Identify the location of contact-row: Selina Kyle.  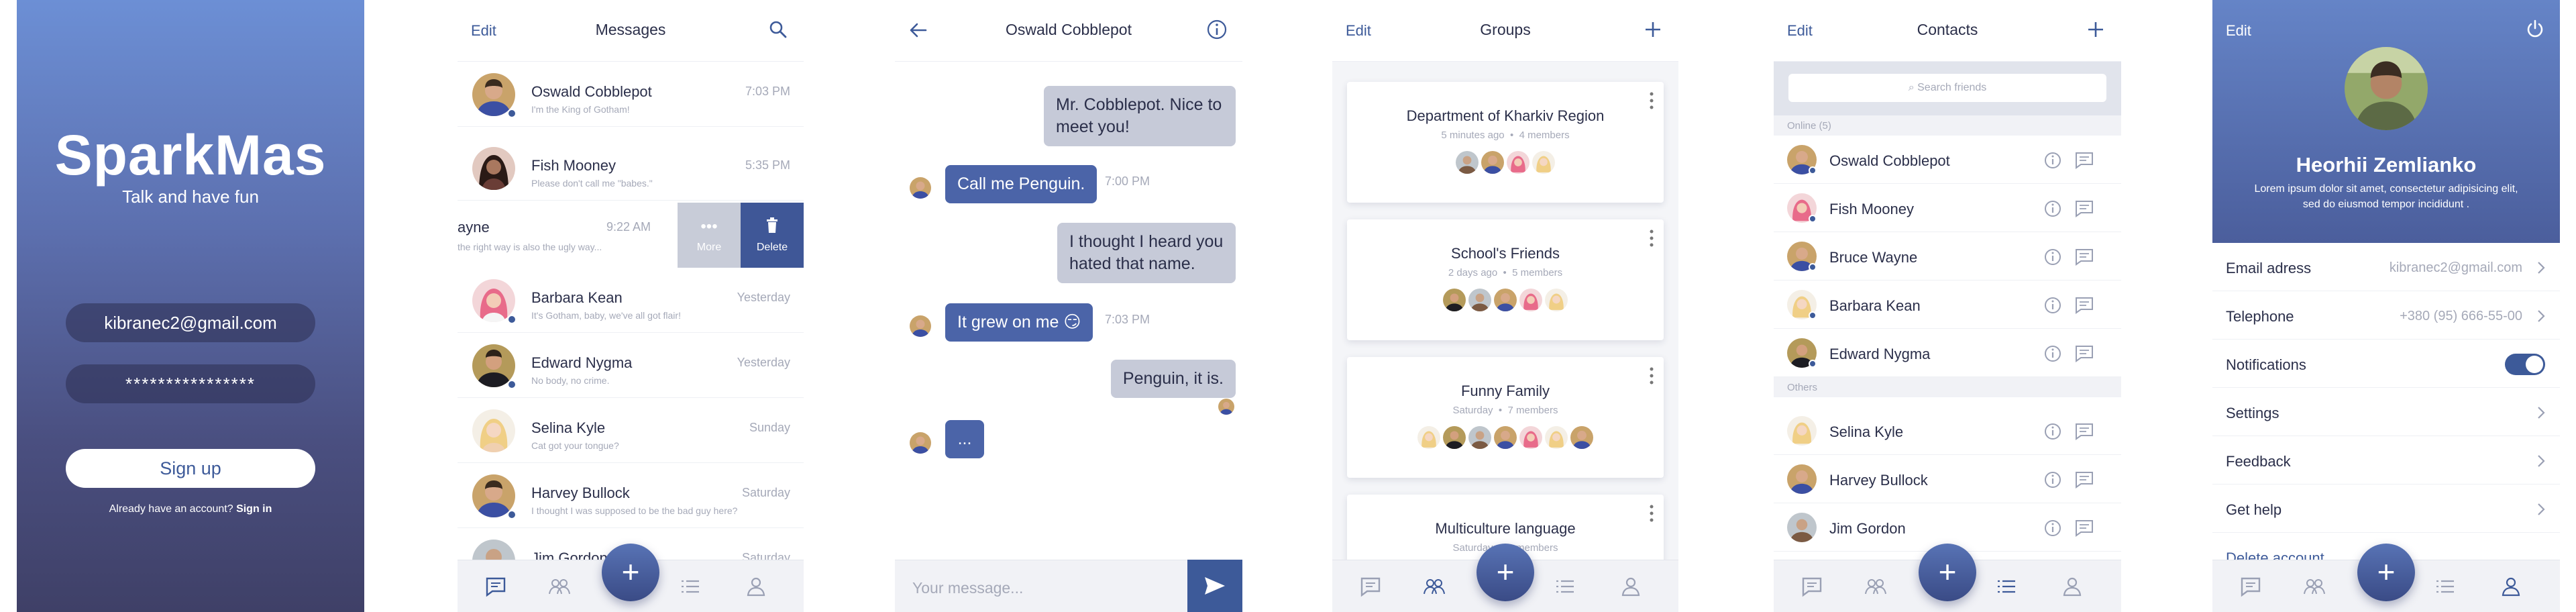
(1947, 431).